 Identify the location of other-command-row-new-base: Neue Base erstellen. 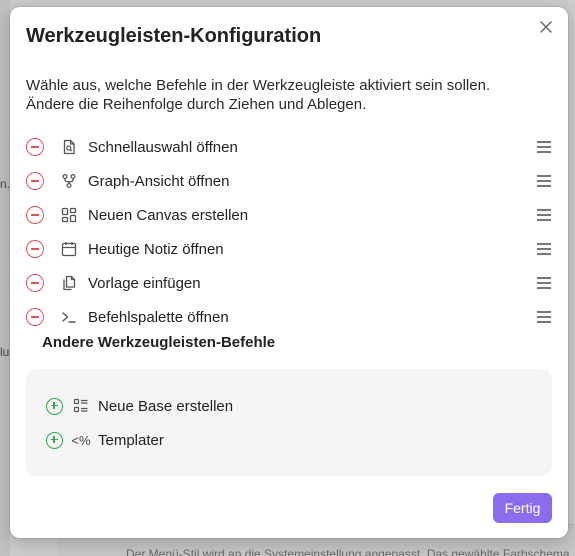
(139, 406).